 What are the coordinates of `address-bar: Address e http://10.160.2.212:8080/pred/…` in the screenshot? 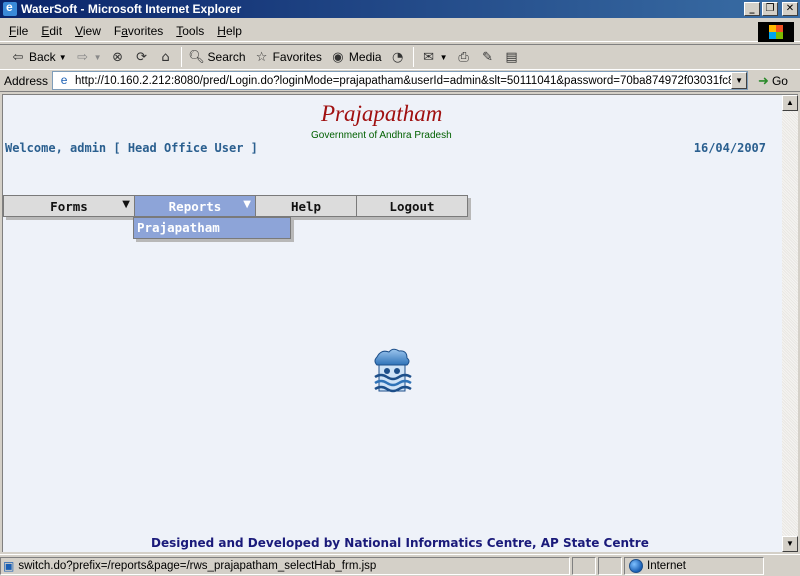 It's located at (400, 81).